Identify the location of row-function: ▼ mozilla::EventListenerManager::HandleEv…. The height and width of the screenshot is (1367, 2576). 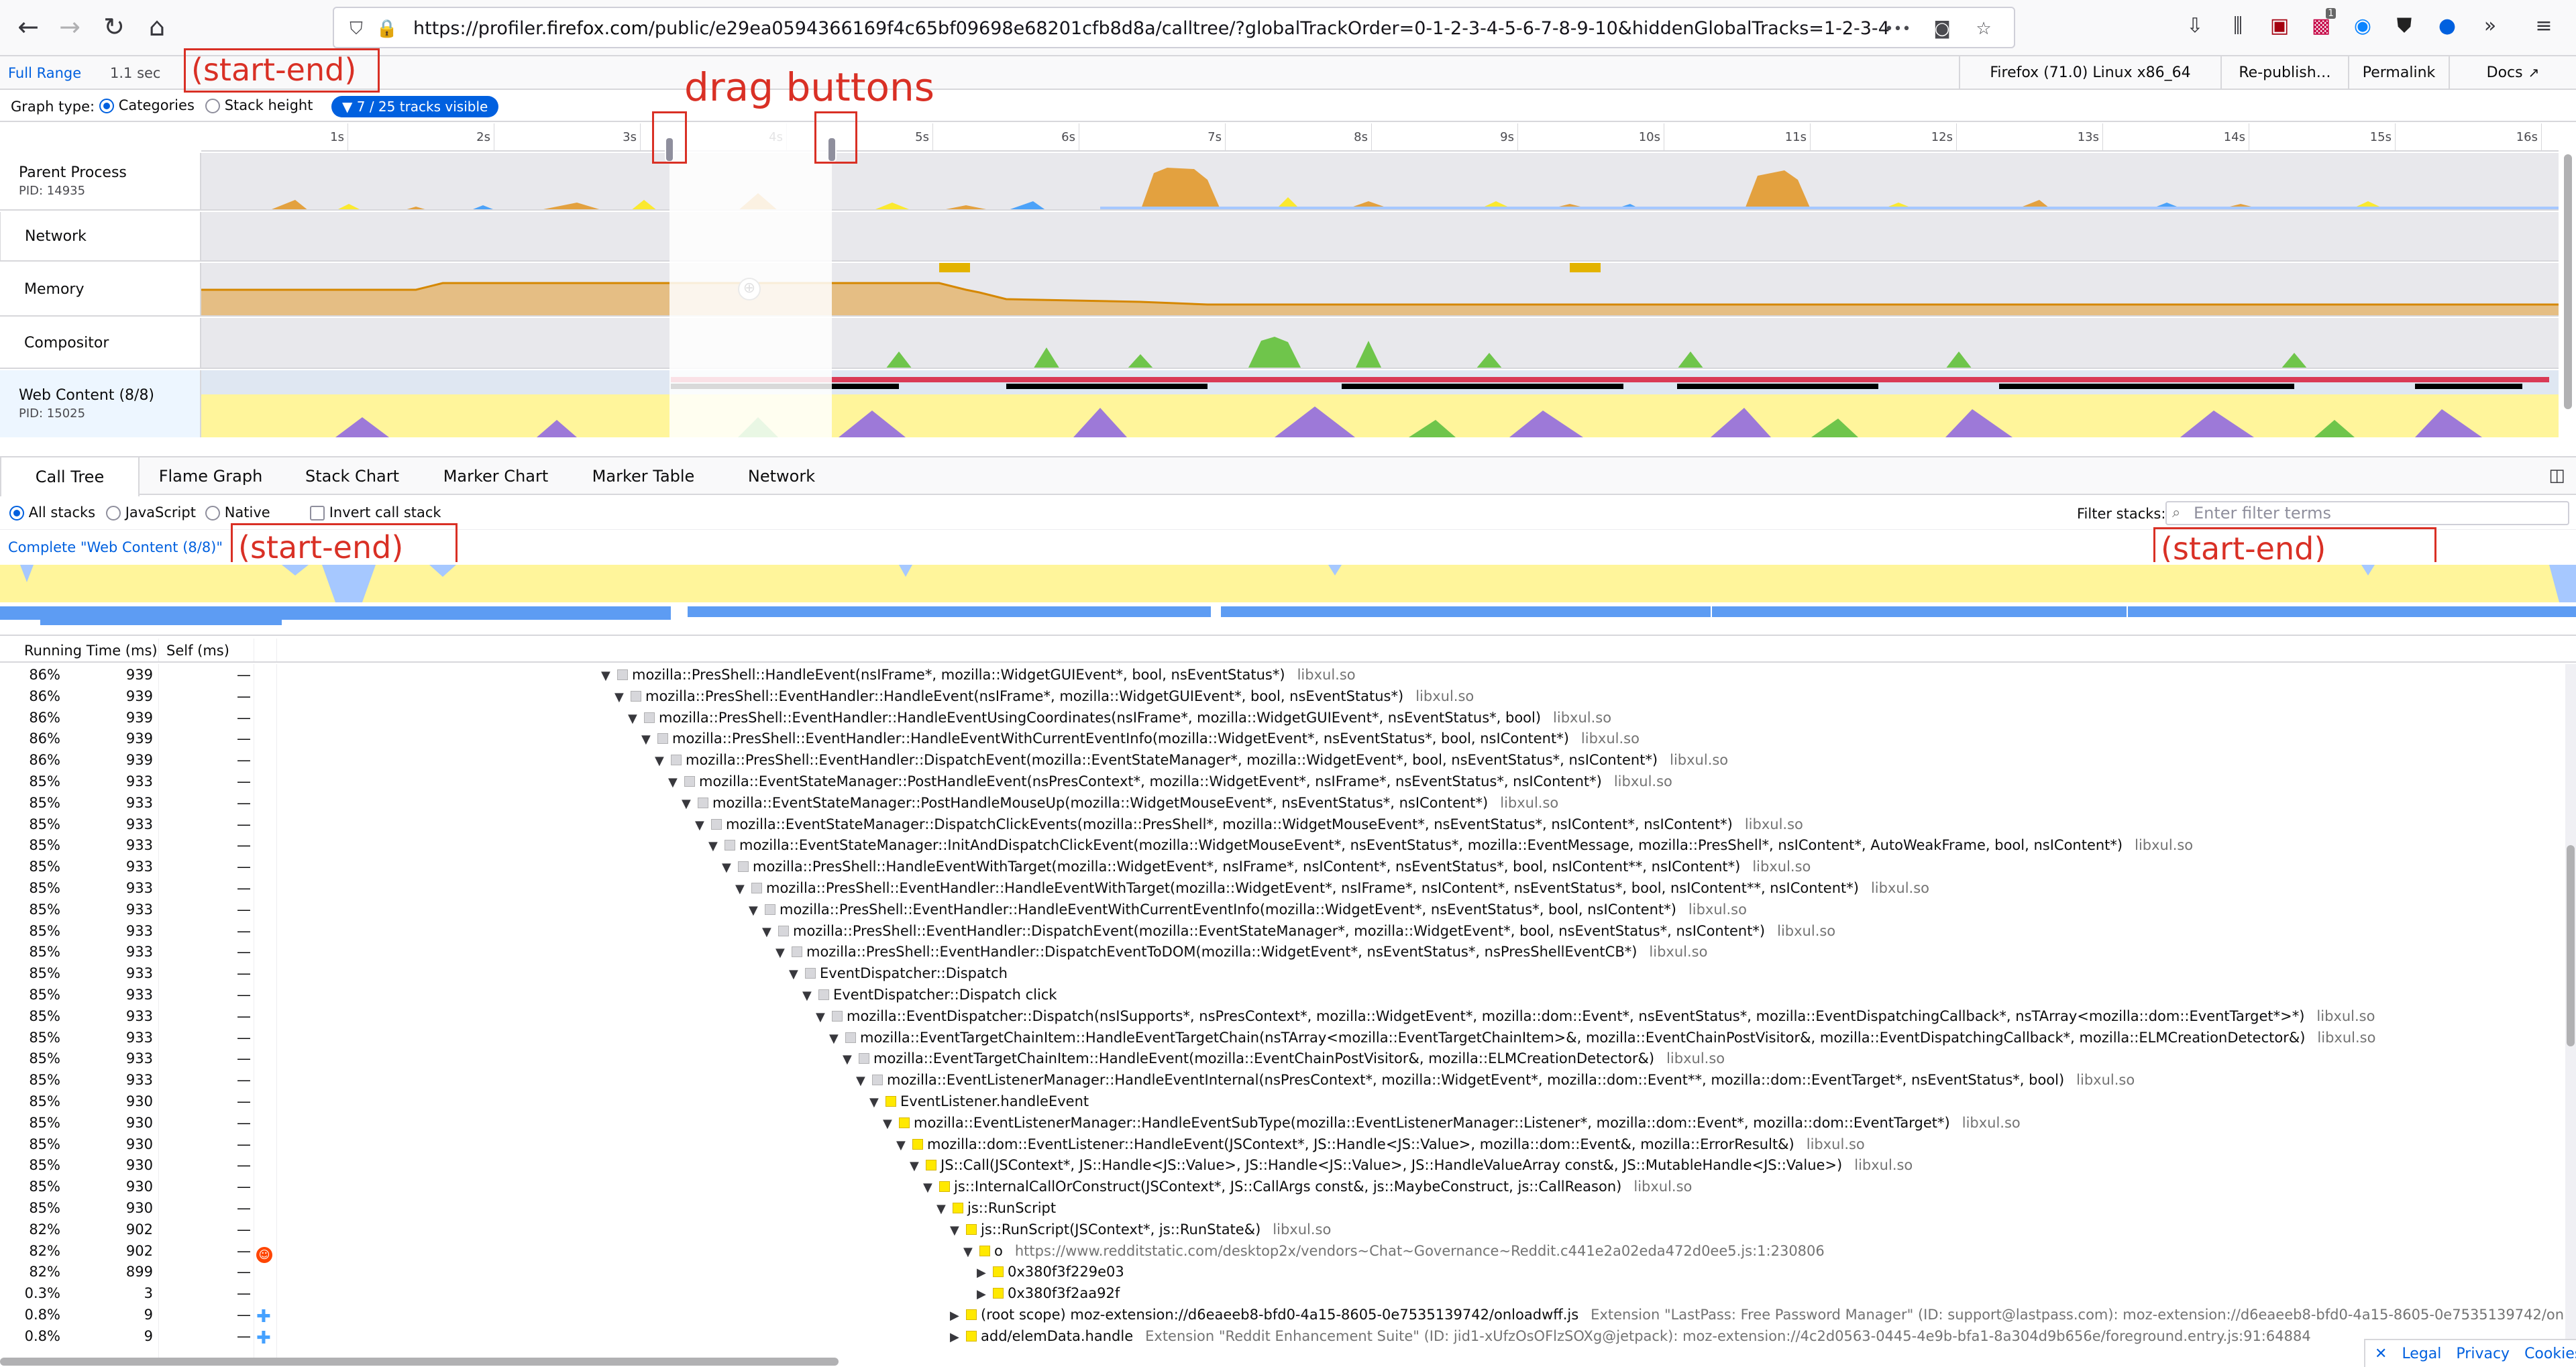
(1495, 1080).